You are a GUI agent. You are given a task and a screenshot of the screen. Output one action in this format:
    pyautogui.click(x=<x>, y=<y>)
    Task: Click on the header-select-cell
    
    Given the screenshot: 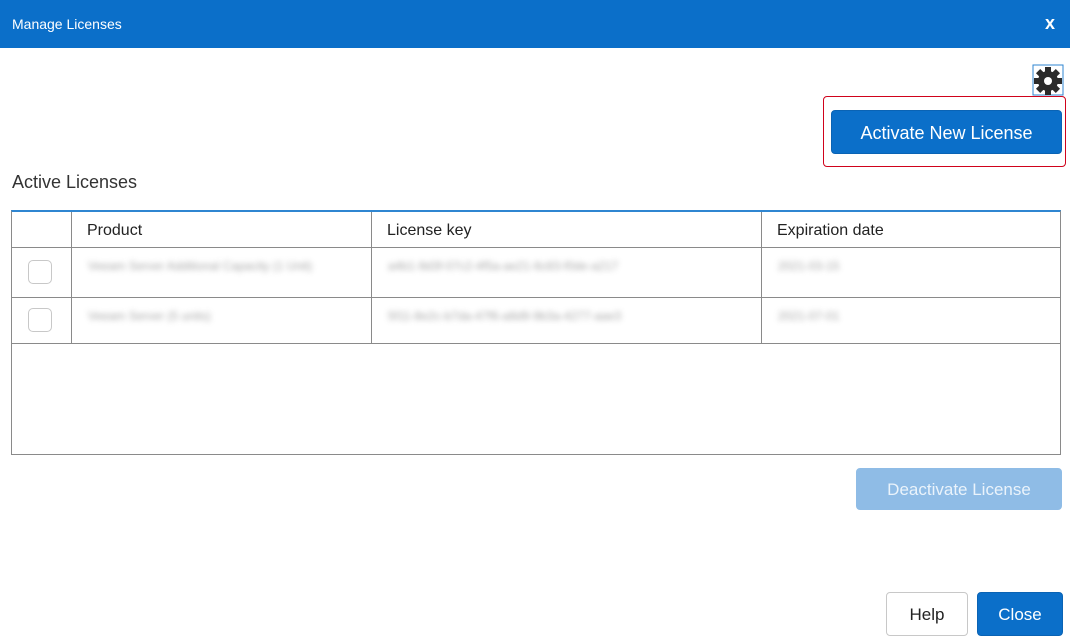 What is the action you would take?
    pyautogui.click(x=42, y=229)
    